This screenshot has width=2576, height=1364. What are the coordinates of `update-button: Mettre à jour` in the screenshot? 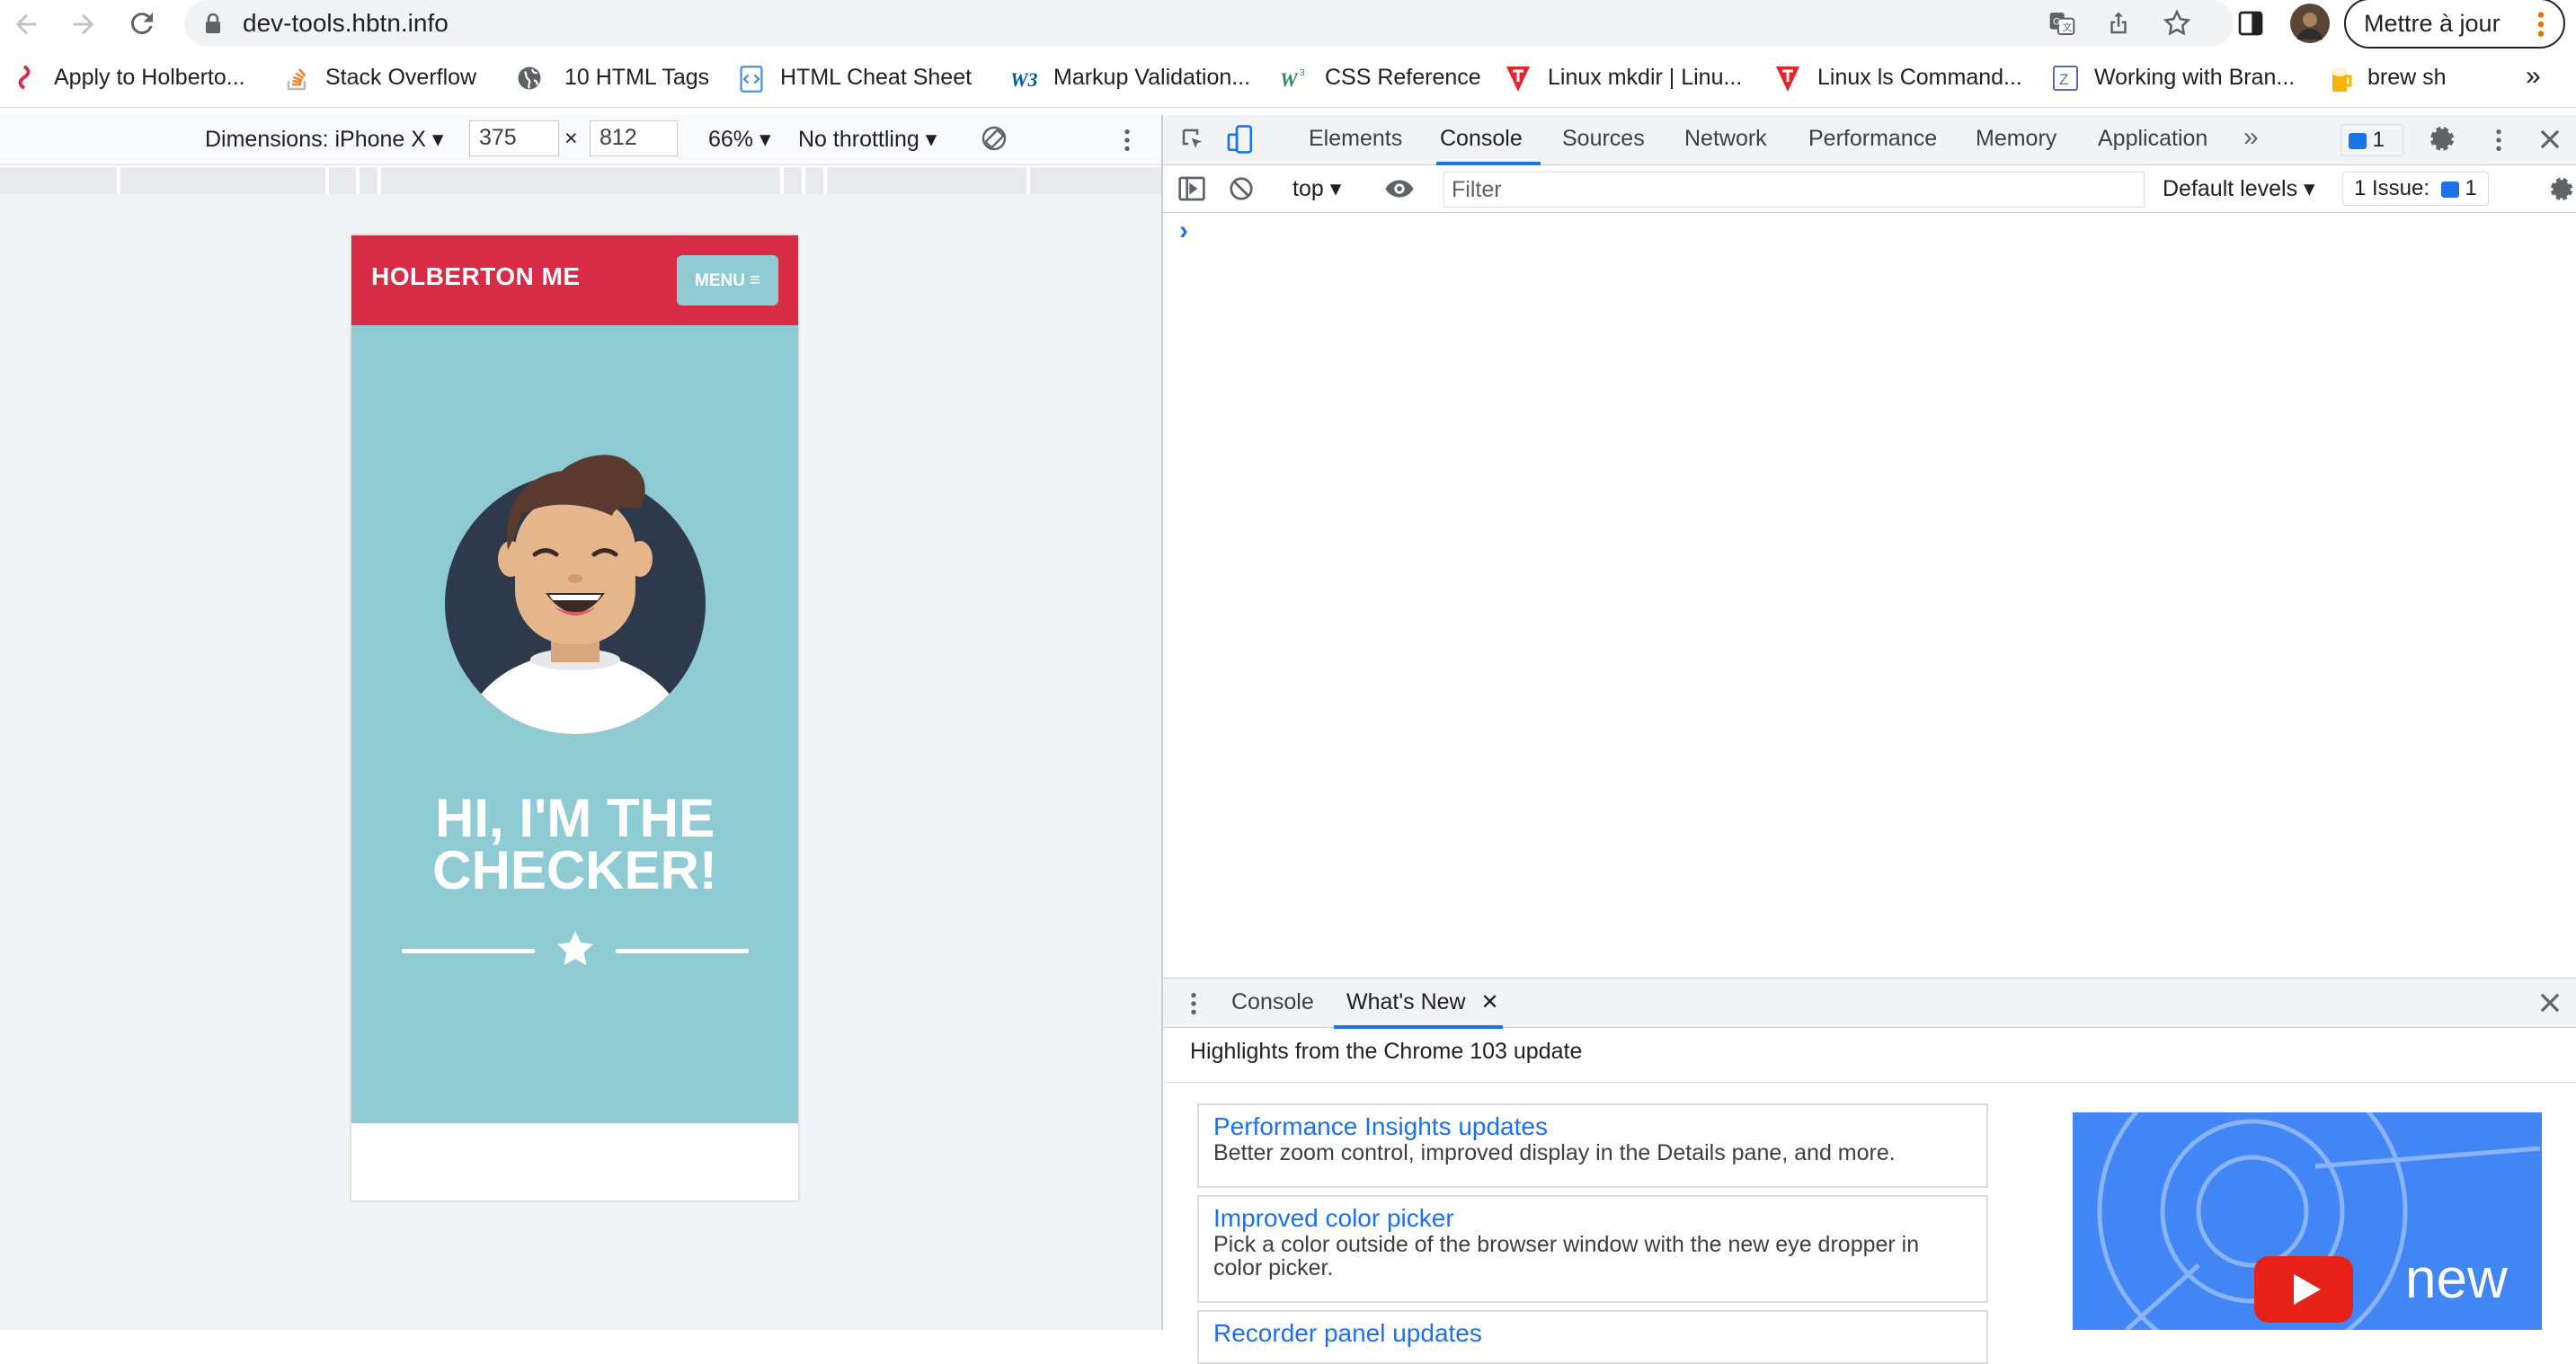 It's located at (2454, 24).